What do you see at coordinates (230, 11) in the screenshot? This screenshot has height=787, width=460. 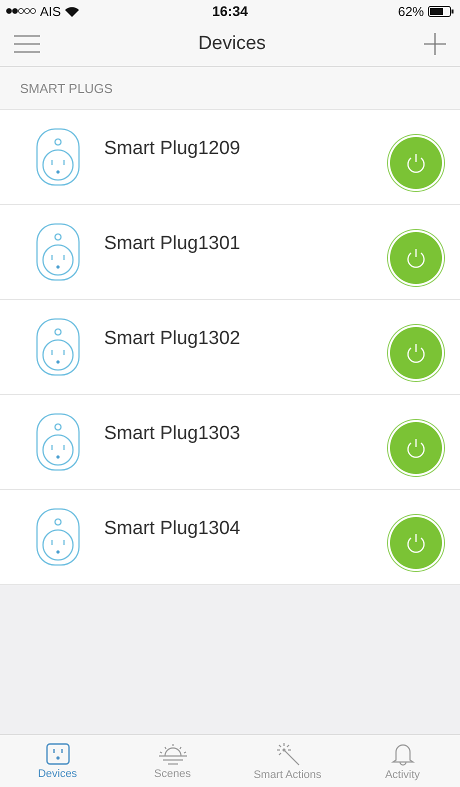 I see `clock: 16:34` at bounding box center [230, 11].